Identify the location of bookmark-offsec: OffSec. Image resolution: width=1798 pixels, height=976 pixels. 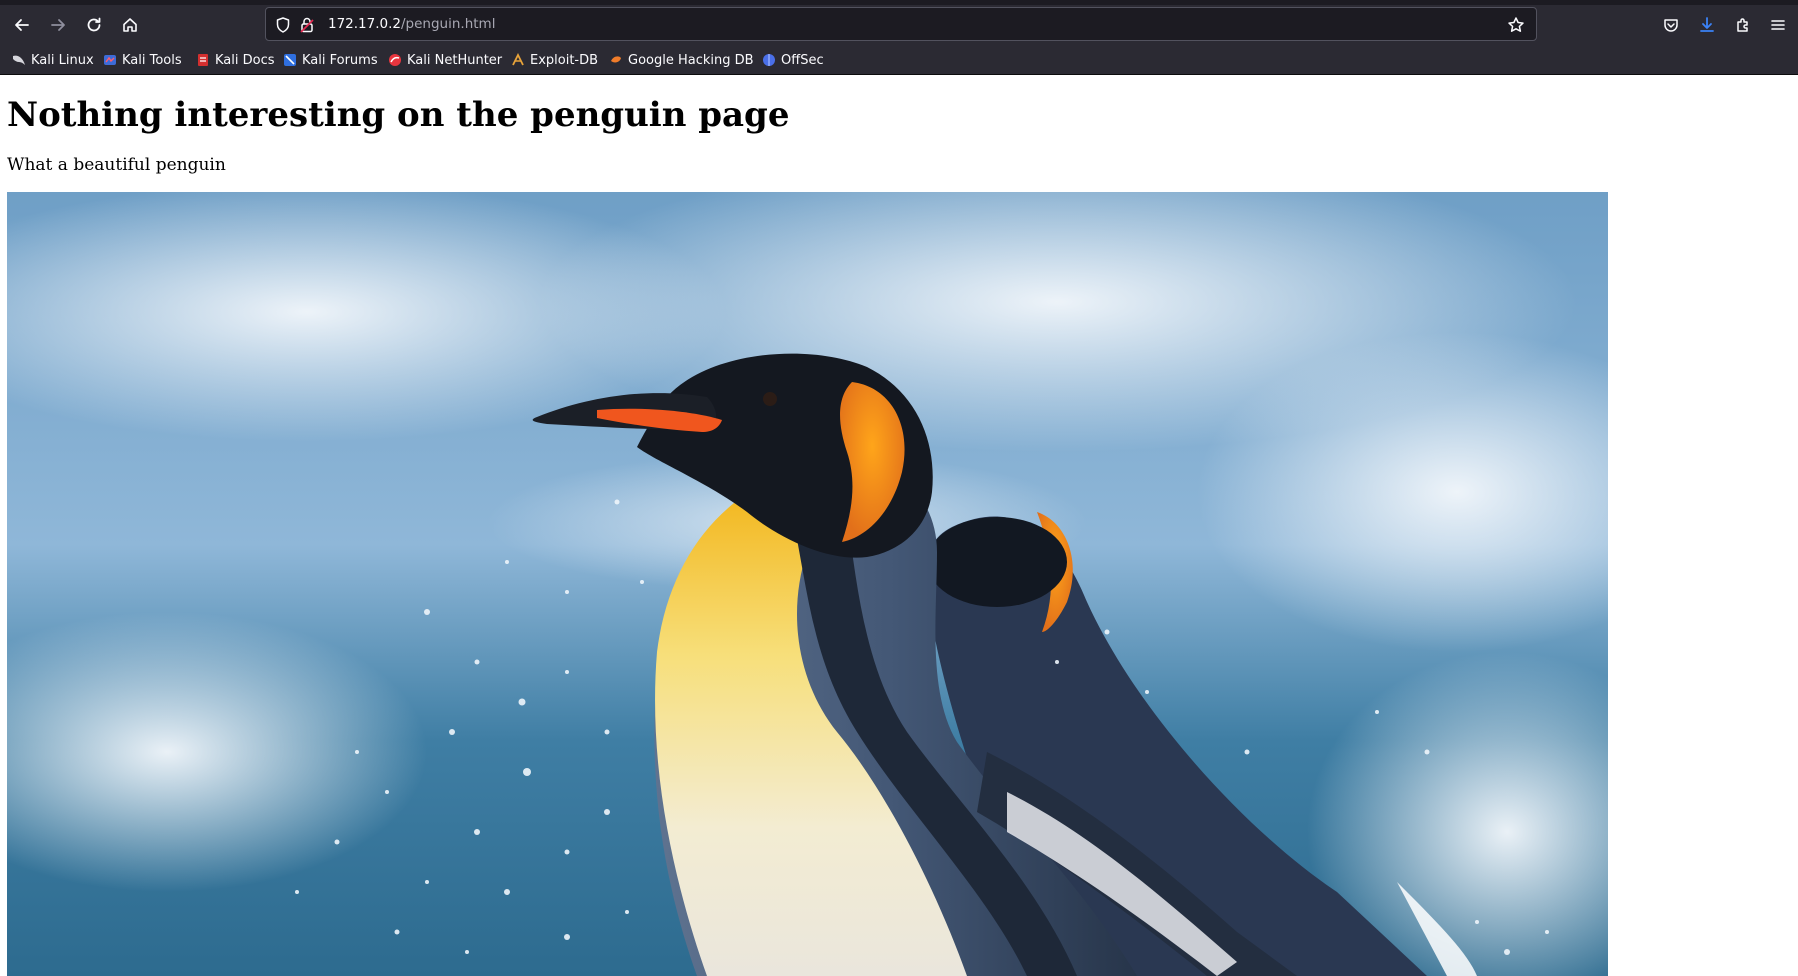
(793, 60).